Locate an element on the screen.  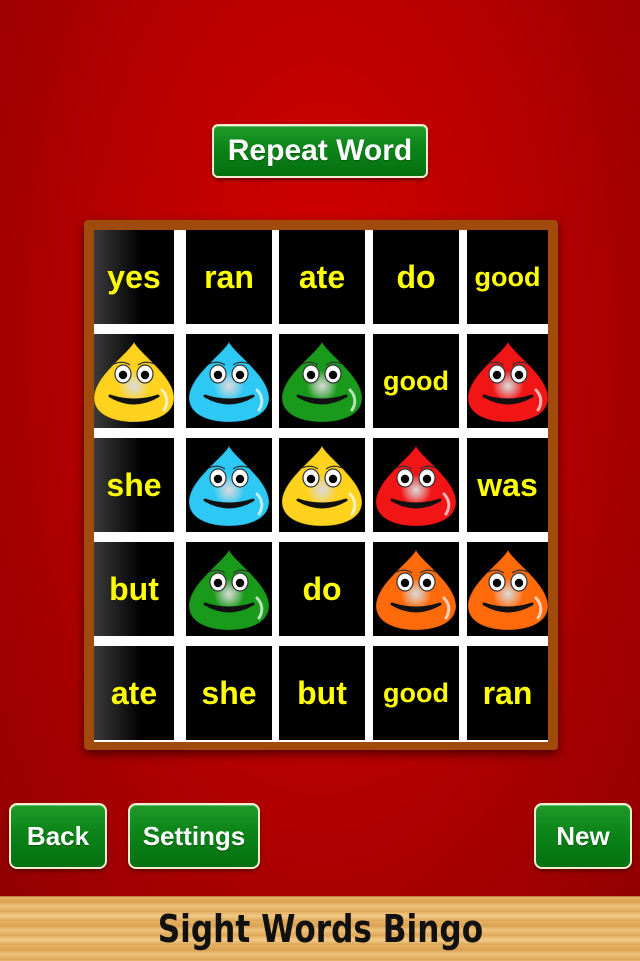
bingo-cell: was is located at coordinates (507, 485).